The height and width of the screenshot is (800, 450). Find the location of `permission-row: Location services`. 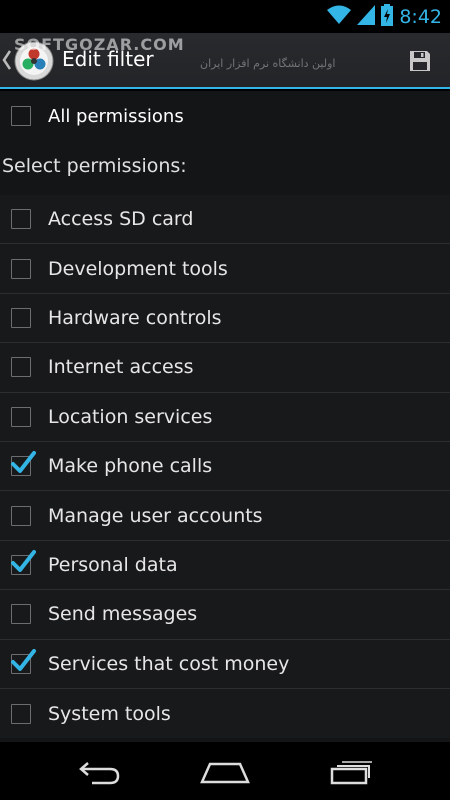

permission-row: Location services is located at coordinates (225, 417).